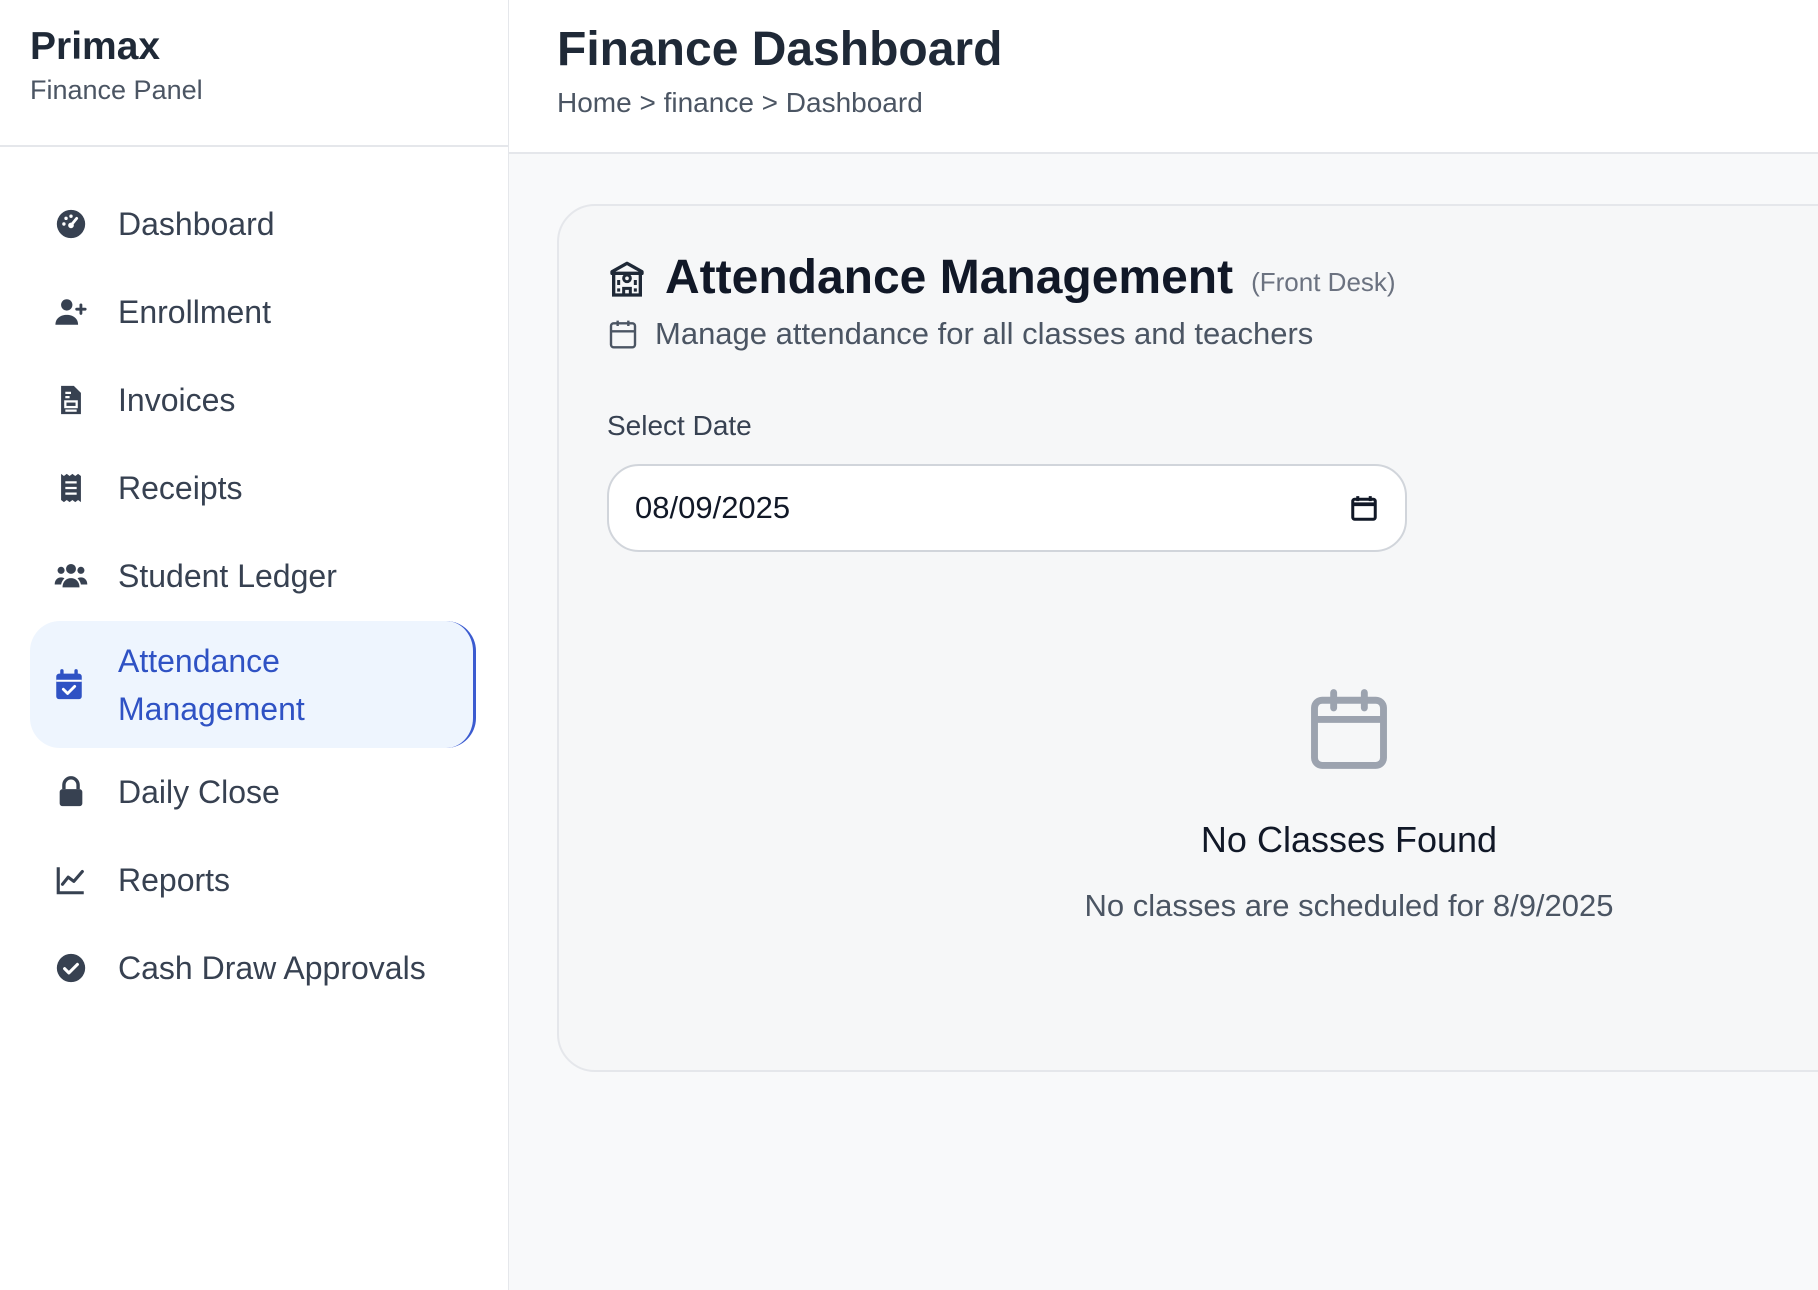 The height and width of the screenshot is (1290, 1818). I want to click on brand-name: Primax, so click(95, 46).